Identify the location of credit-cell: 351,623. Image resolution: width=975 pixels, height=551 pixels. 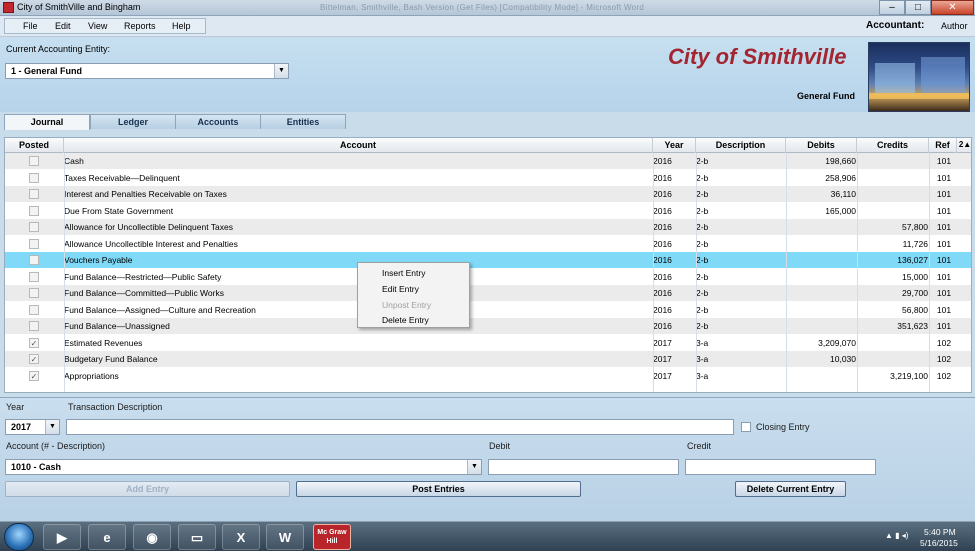
(912, 326).